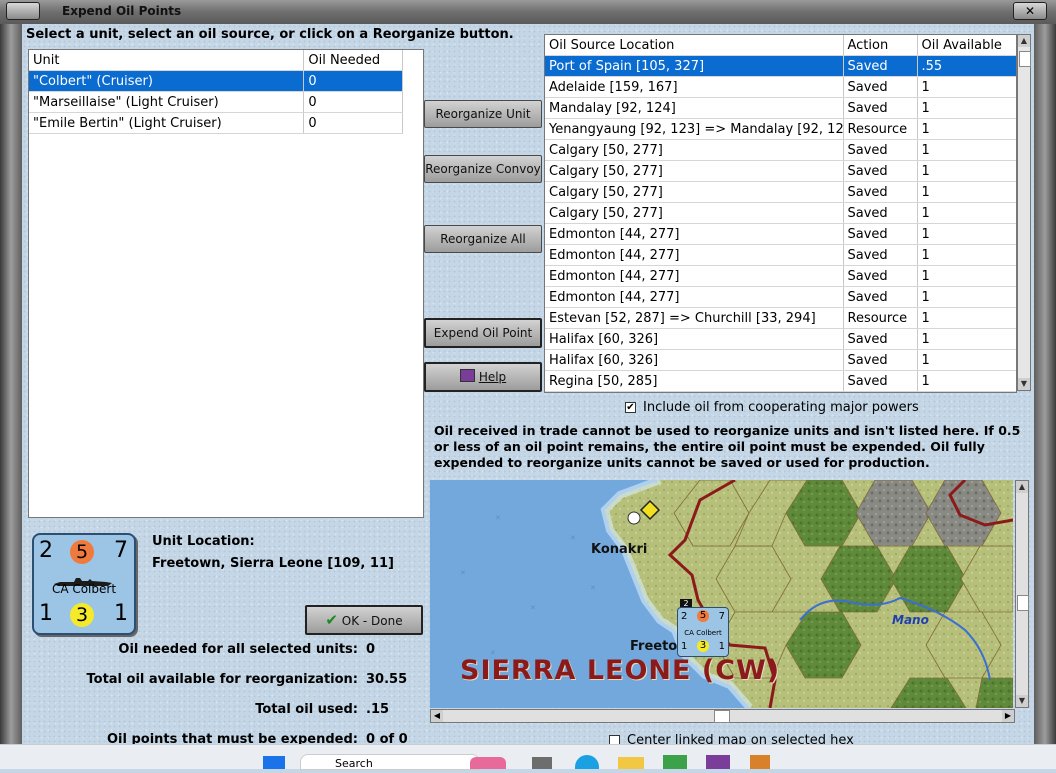 Image resolution: width=1056 pixels, height=773 pixels. I want to click on unit-row: "Colbert" (Cruiser) 0, so click(216, 81).